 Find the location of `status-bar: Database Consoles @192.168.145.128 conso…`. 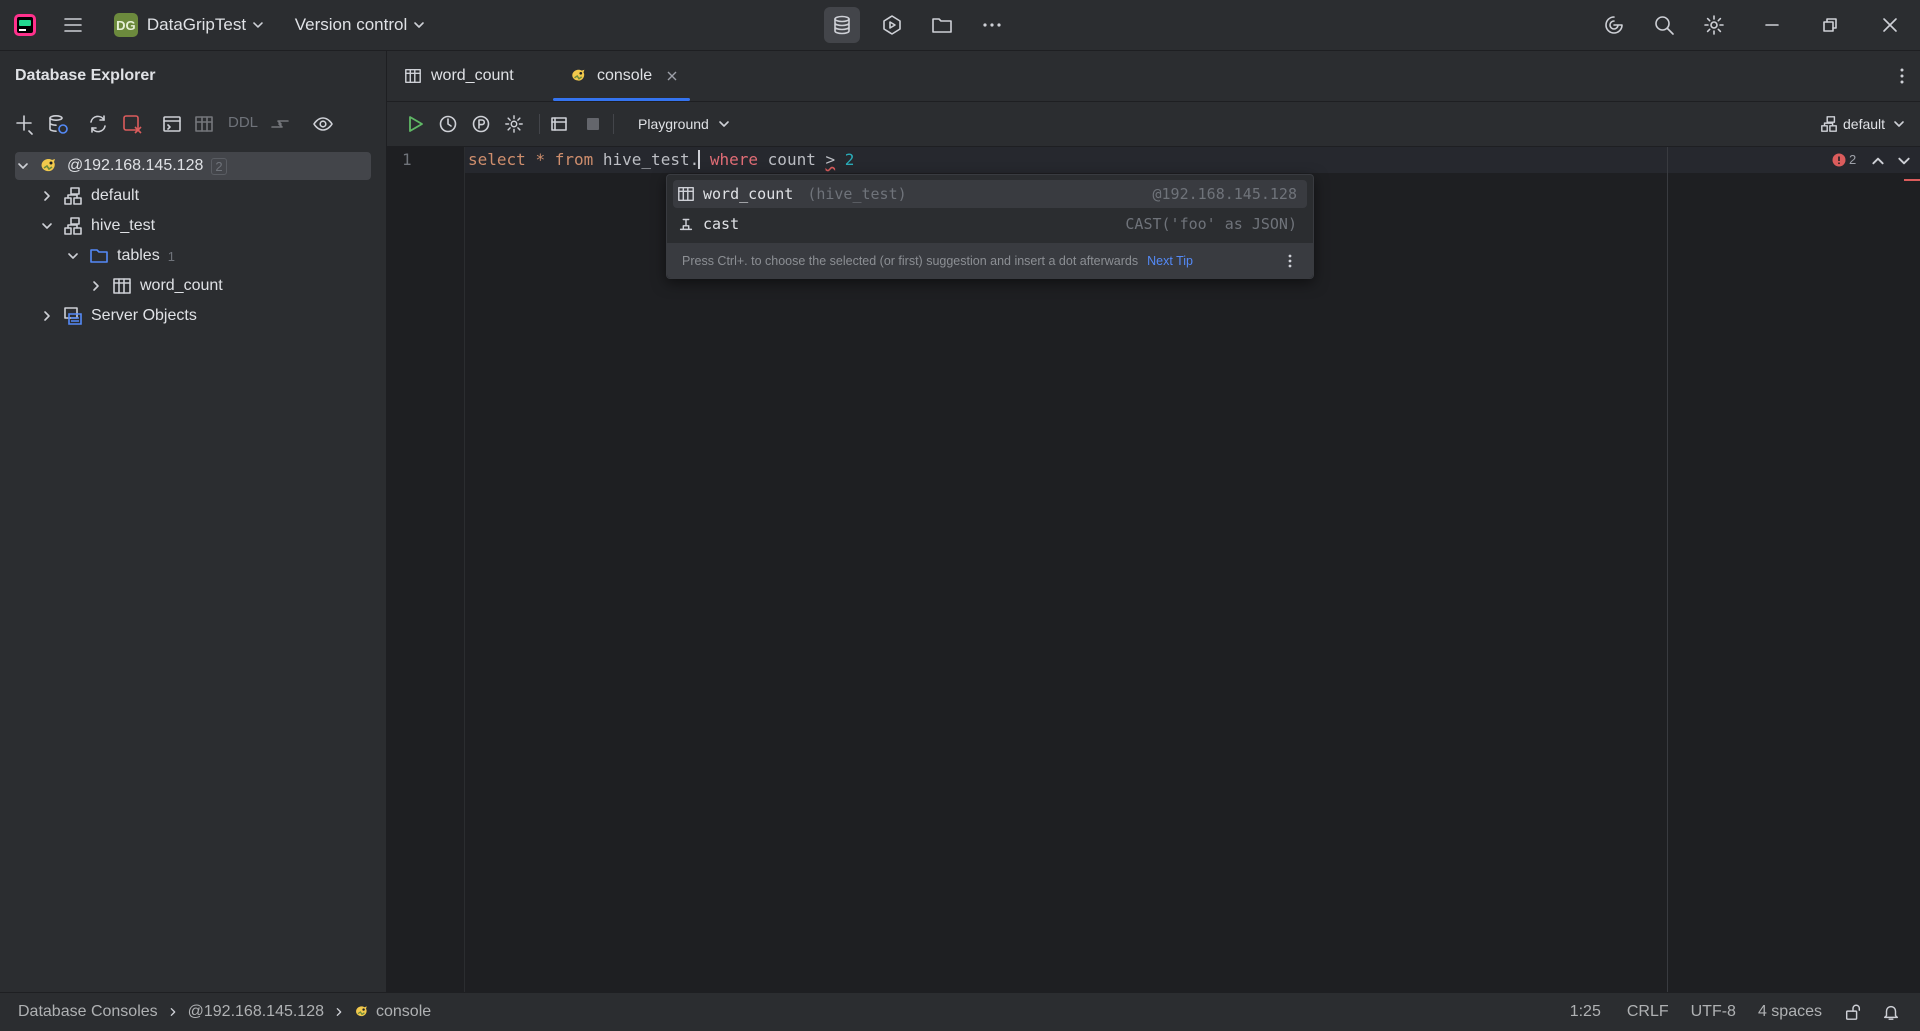

status-bar: Database Consoles @192.168.145.128 conso… is located at coordinates (960, 1011).